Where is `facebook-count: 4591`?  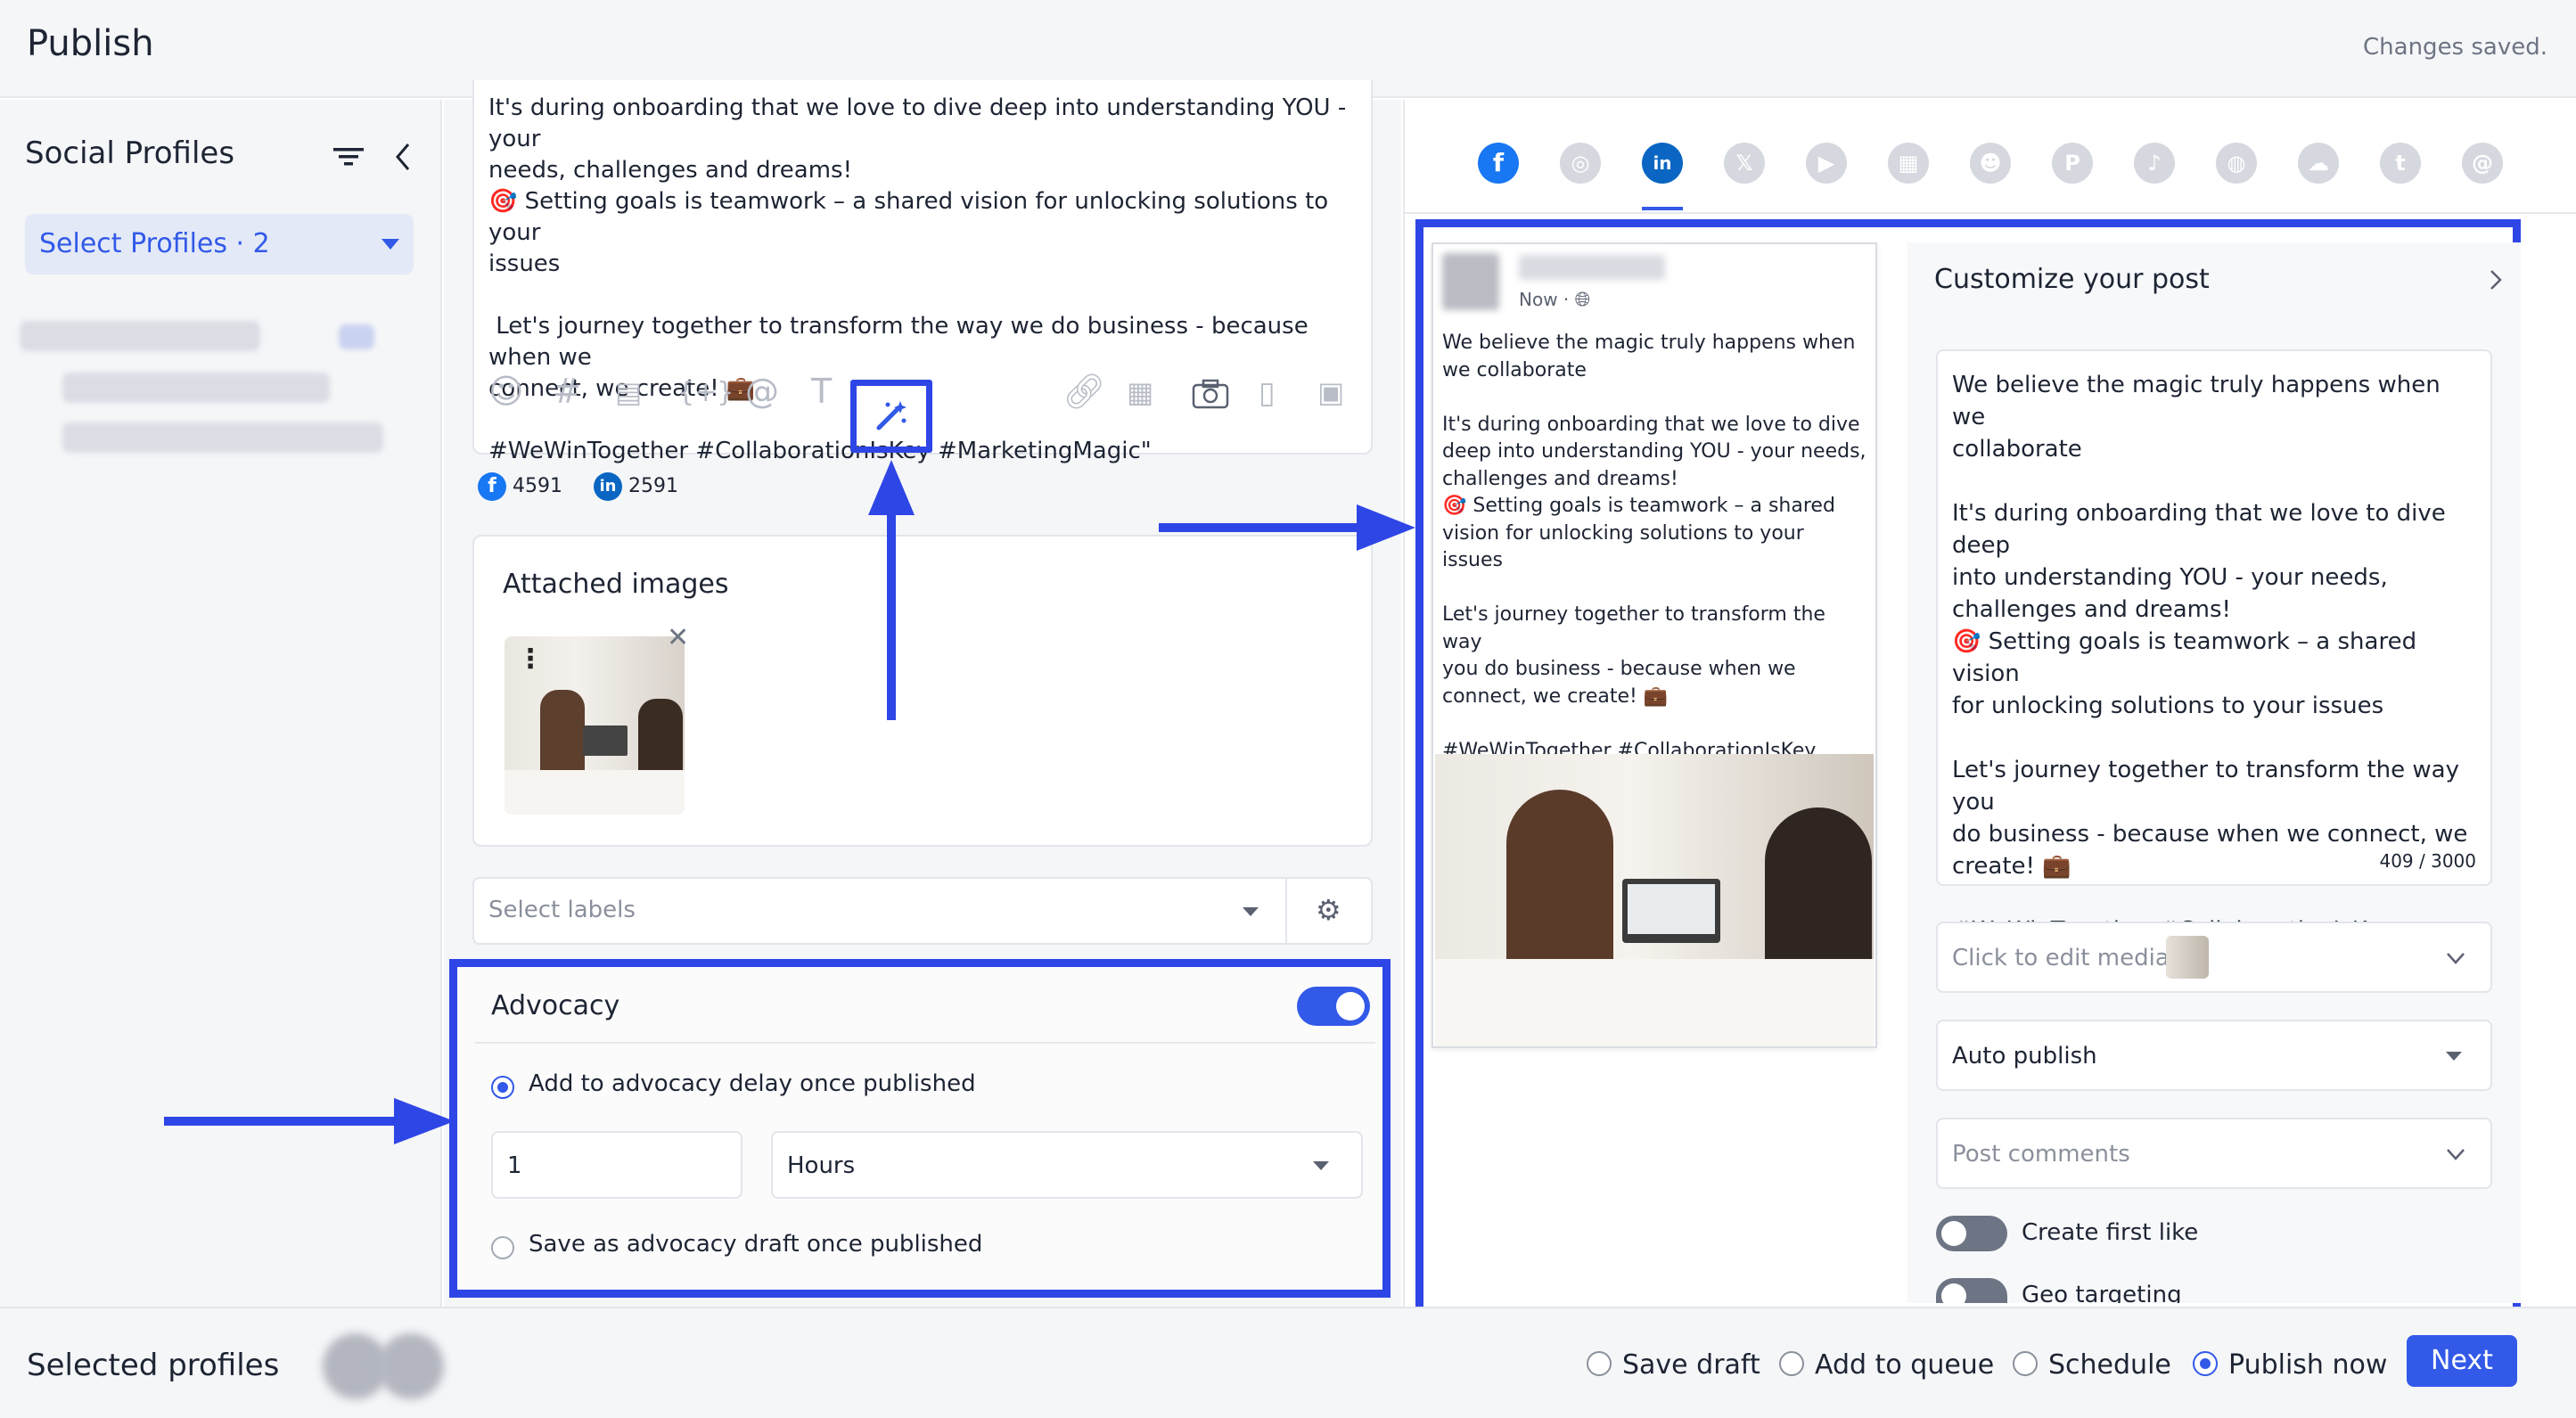 facebook-count: 4591 is located at coordinates (537, 486).